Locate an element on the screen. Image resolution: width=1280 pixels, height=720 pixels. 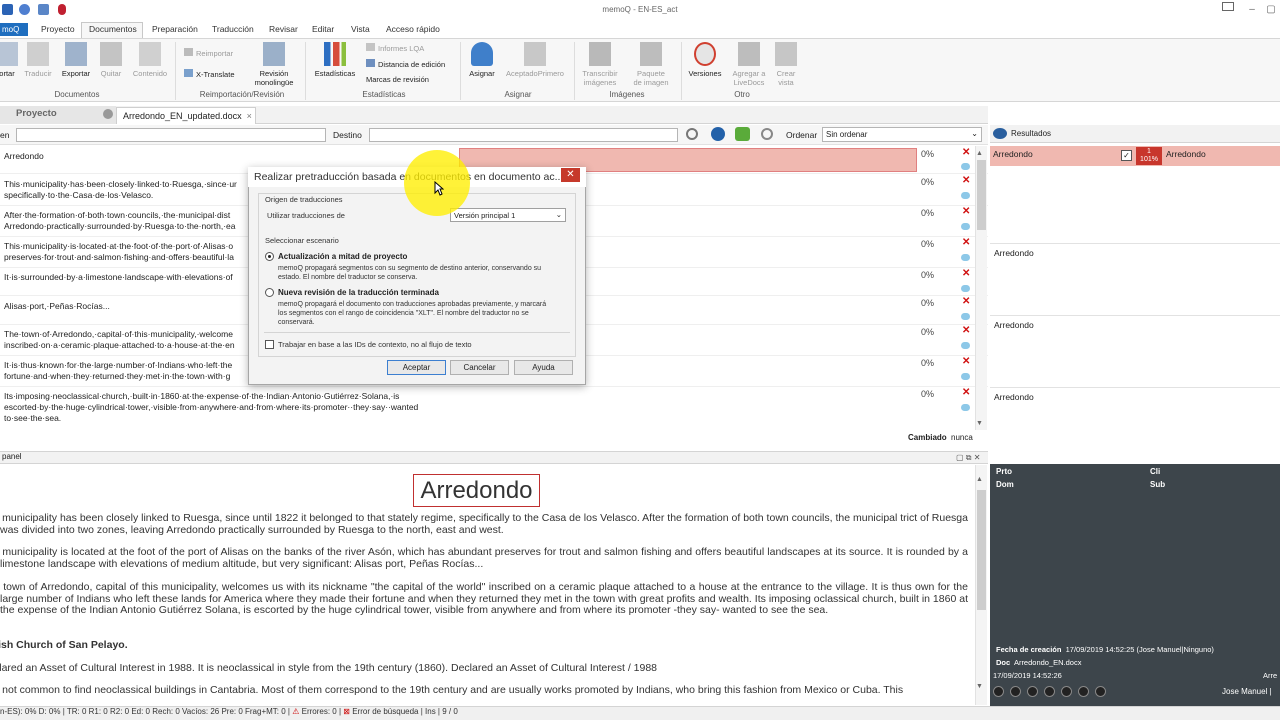
menu-file: moQ is located at coordinates (14, 29).